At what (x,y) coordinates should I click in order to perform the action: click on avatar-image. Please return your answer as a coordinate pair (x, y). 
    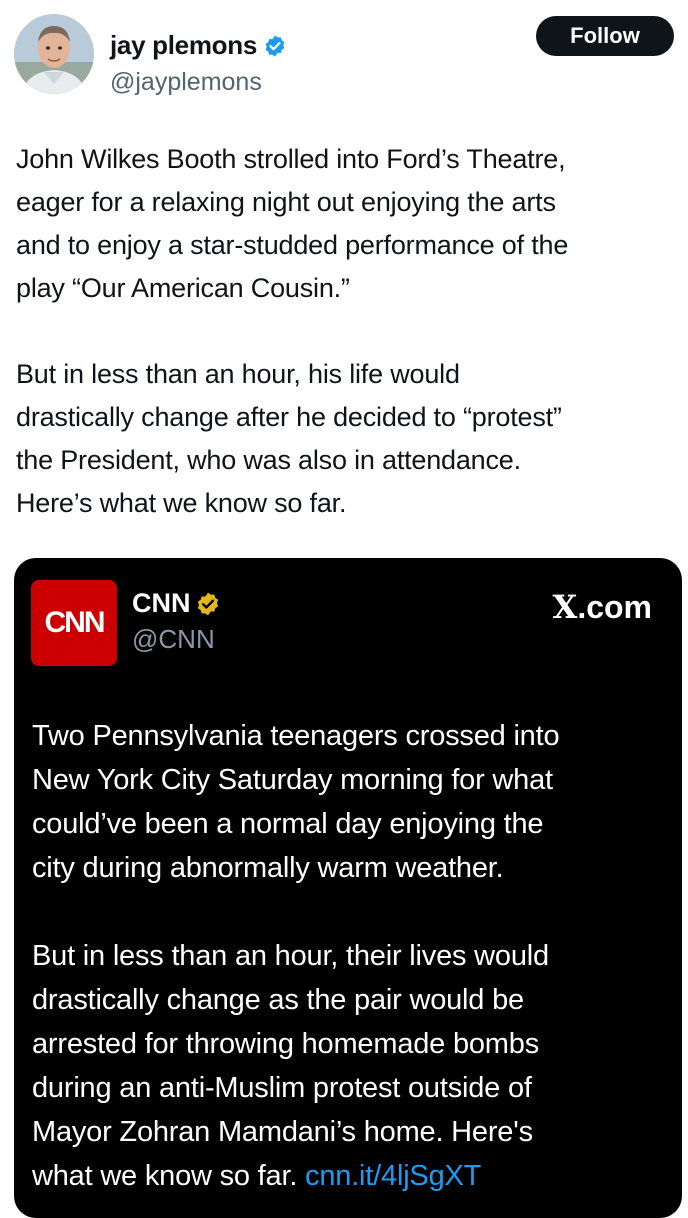
    Looking at the image, I should click on (54, 54).